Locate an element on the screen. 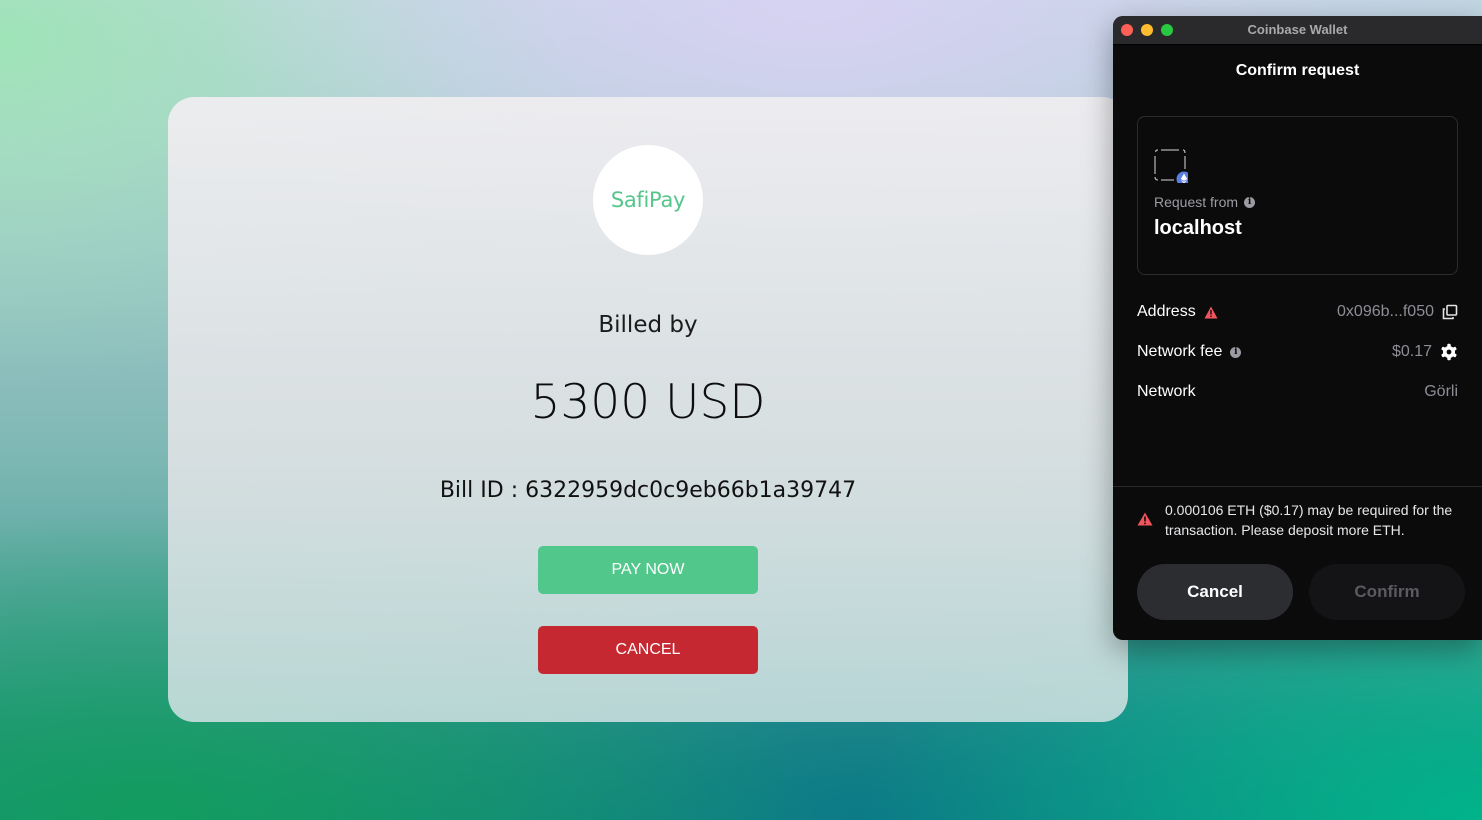 This screenshot has width=1482, height=820. safipay-logo: SafiPay is located at coordinates (648, 200).